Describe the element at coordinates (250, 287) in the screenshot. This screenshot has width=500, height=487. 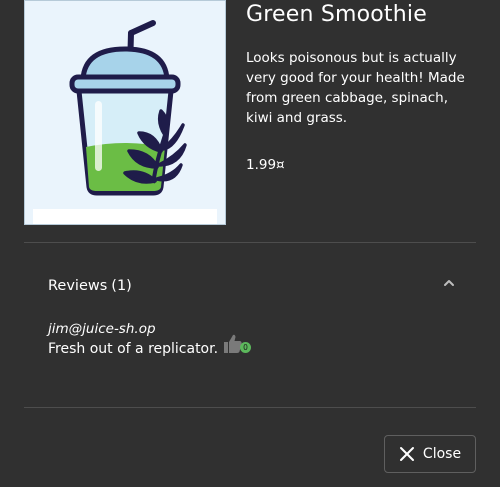
I see `reviews-expansion-header: Reviews (1)` at that location.